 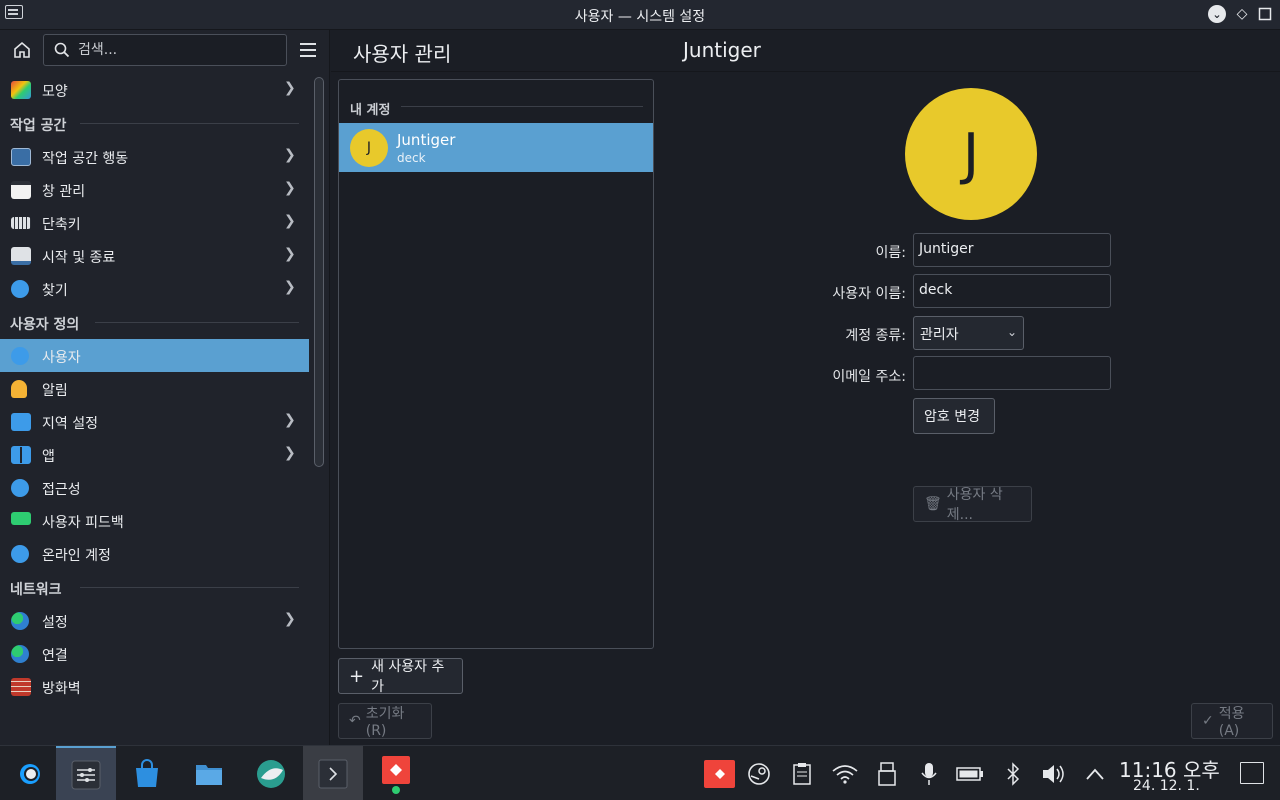 What do you see at coordinates (154, 222) in the screenshot?
I see `sidebar-item-shortcuts: 단축키 ❯` at bounding box center [154, 222].